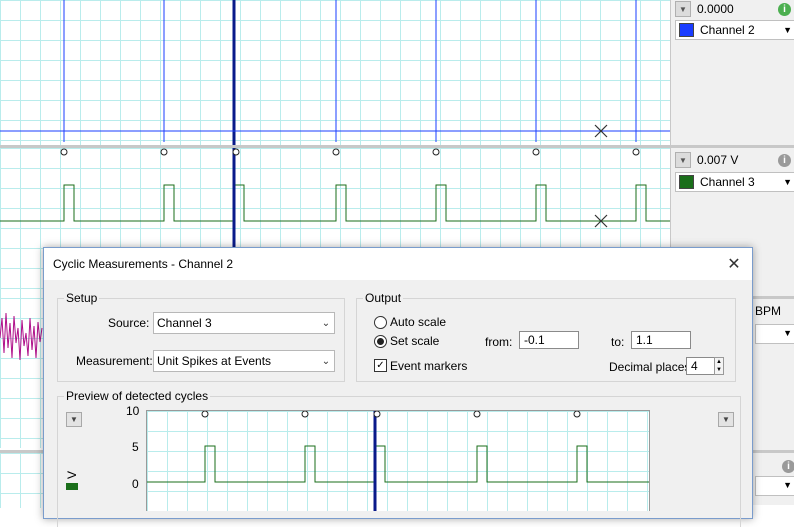 This screenshot has height=527, width=794. I want to click on channel-3-select: Channel 3 ▼, so click(734, 182).